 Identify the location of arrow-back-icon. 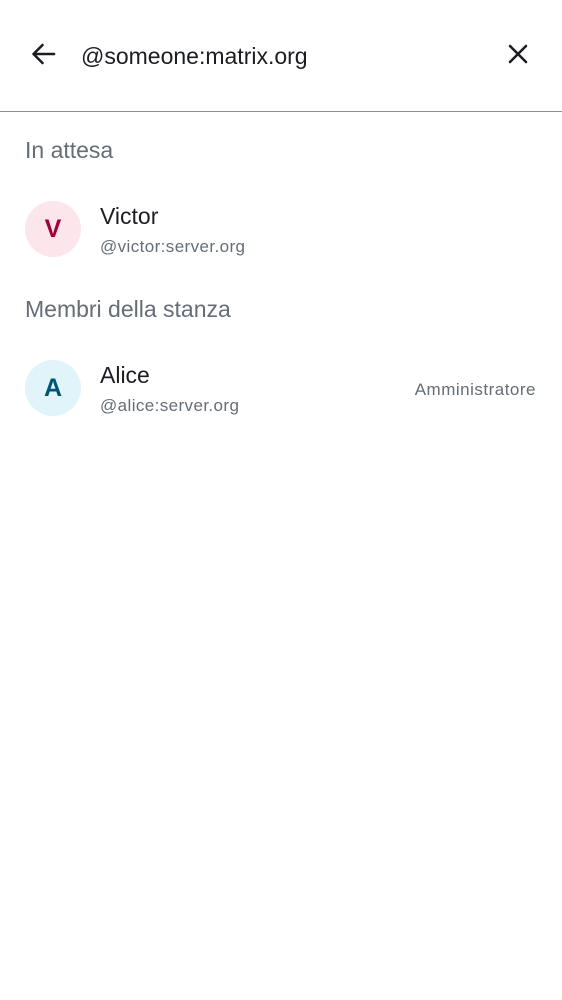
(43, 56).